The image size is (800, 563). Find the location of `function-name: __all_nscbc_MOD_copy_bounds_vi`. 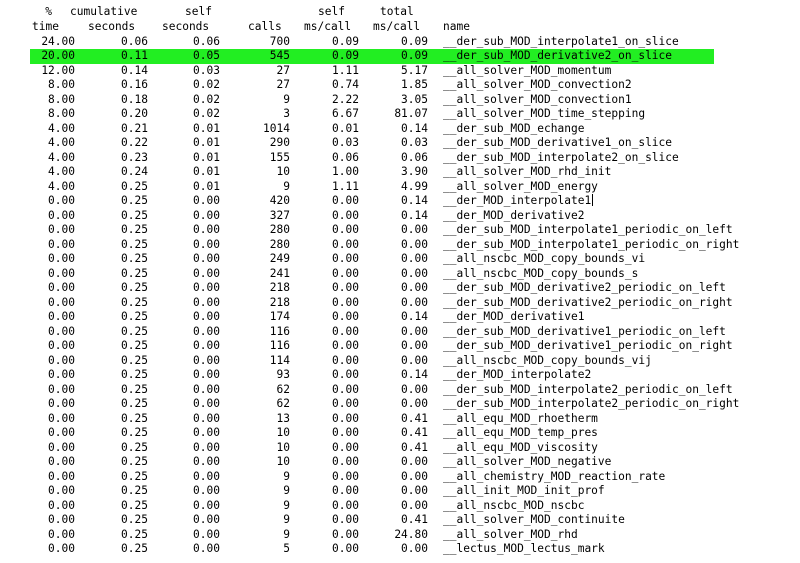

function-name: __all_nscbc_MOD_copy_bounds_vi is located at coordinates (544, 258).